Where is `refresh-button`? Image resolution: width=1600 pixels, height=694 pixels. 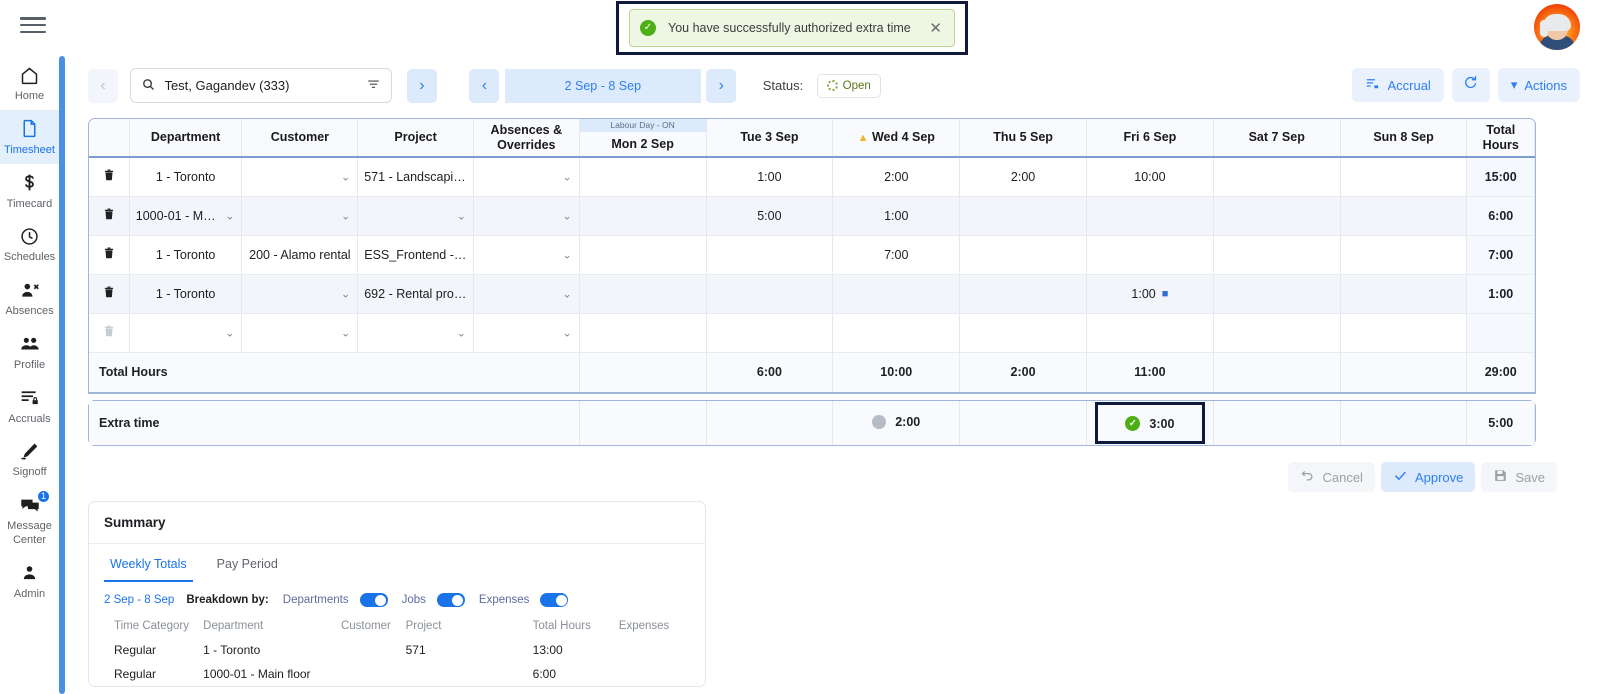 refresh-button is located at coordinates (1470, 85).